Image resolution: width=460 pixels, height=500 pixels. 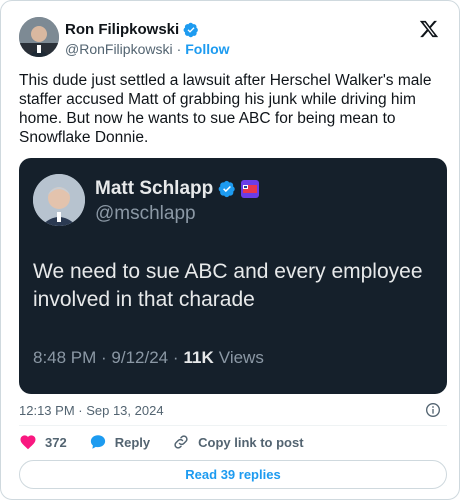 What do you see at coordinates (233, 474) in the screenshot?
I see `read-replies-button: Read 39 replies` at bounding box center [233, 474].